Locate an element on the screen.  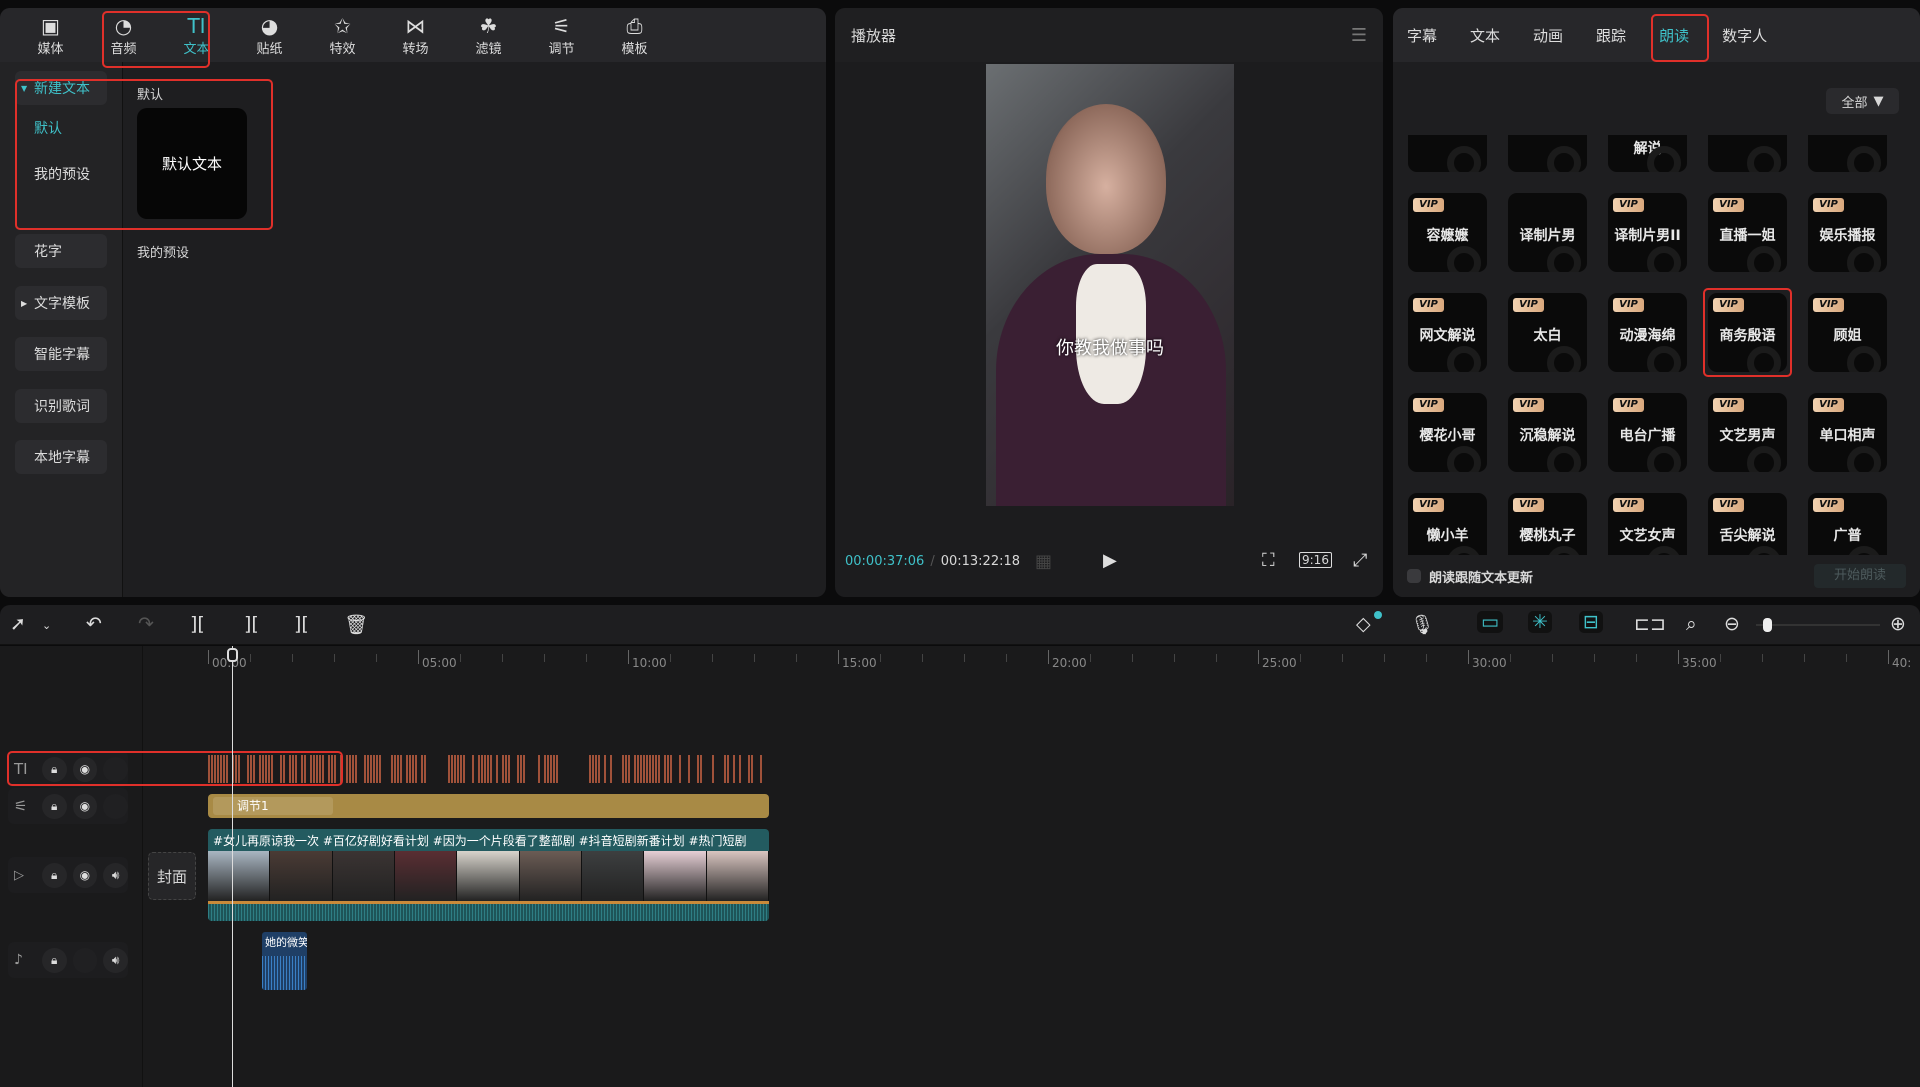
tab-1: 文本 is located at coordinates (1485, 35).